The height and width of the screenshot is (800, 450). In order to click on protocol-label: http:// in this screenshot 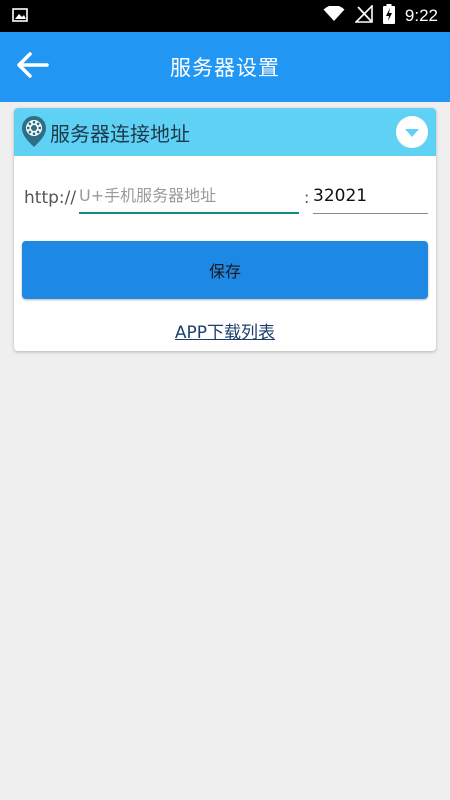, I will do `click(50, 198)`.